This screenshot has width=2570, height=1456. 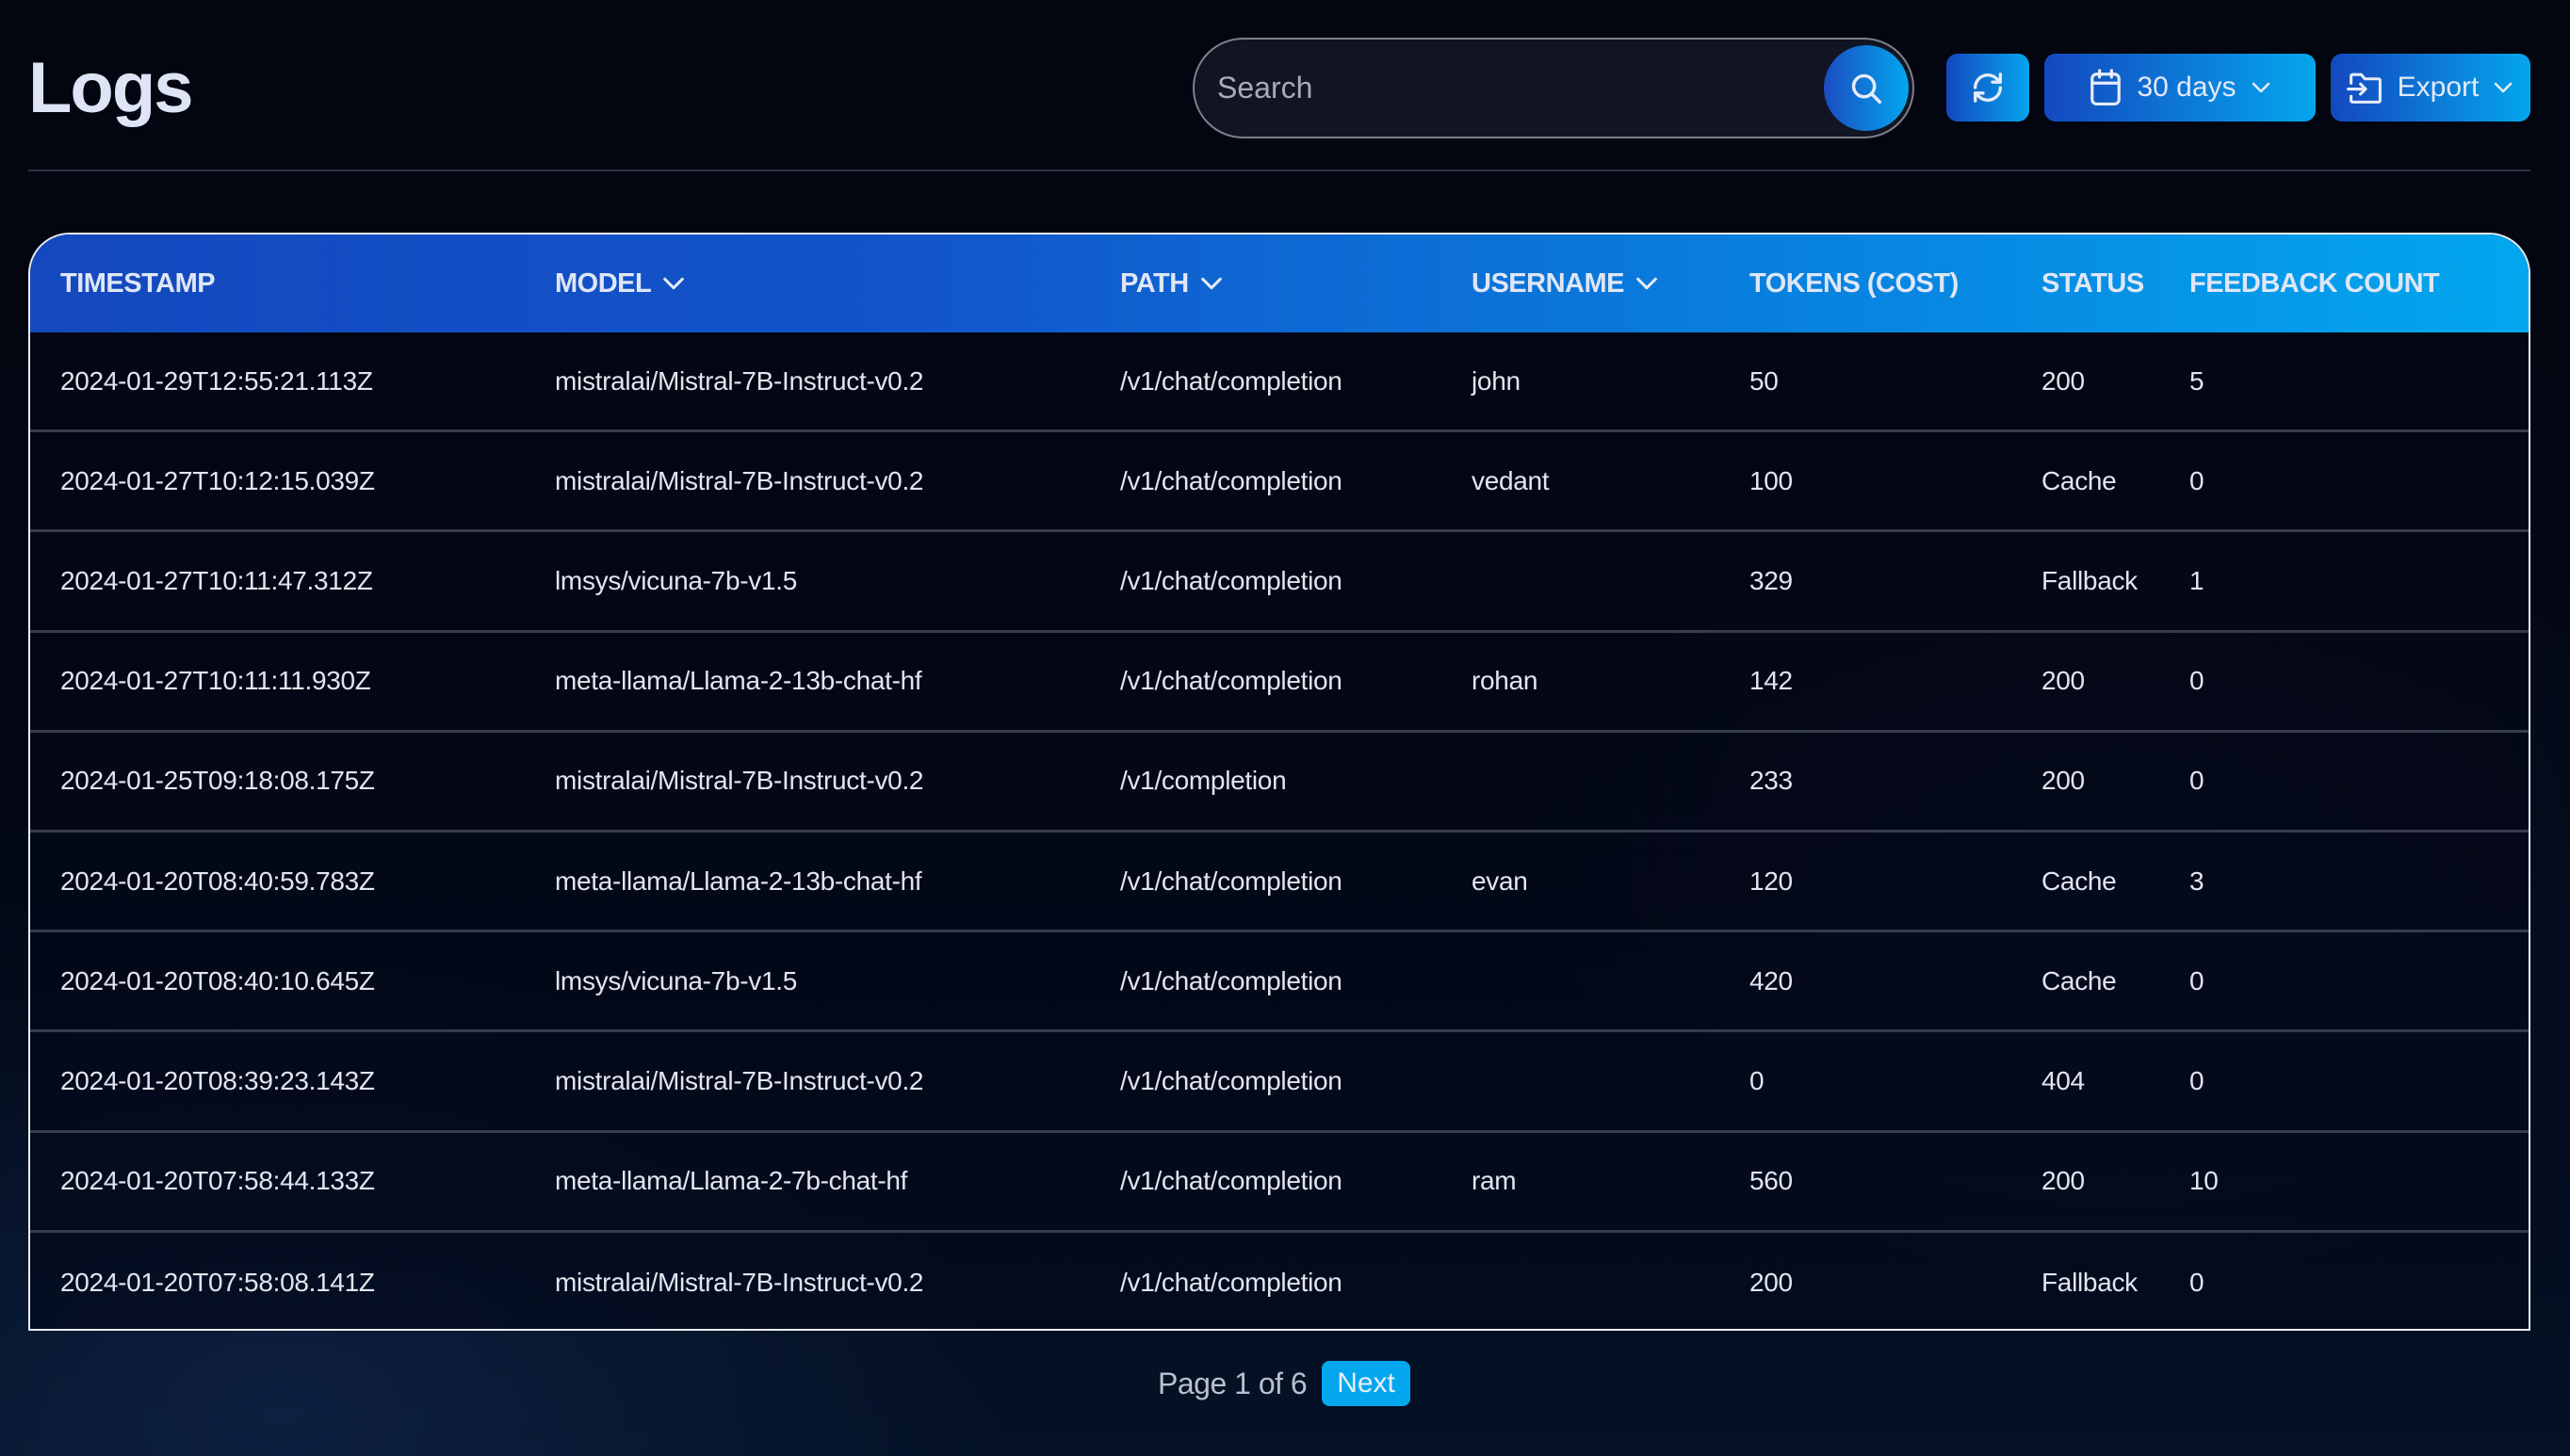 I want to click on cell-status: 404, so click(x=2063, y=1080).